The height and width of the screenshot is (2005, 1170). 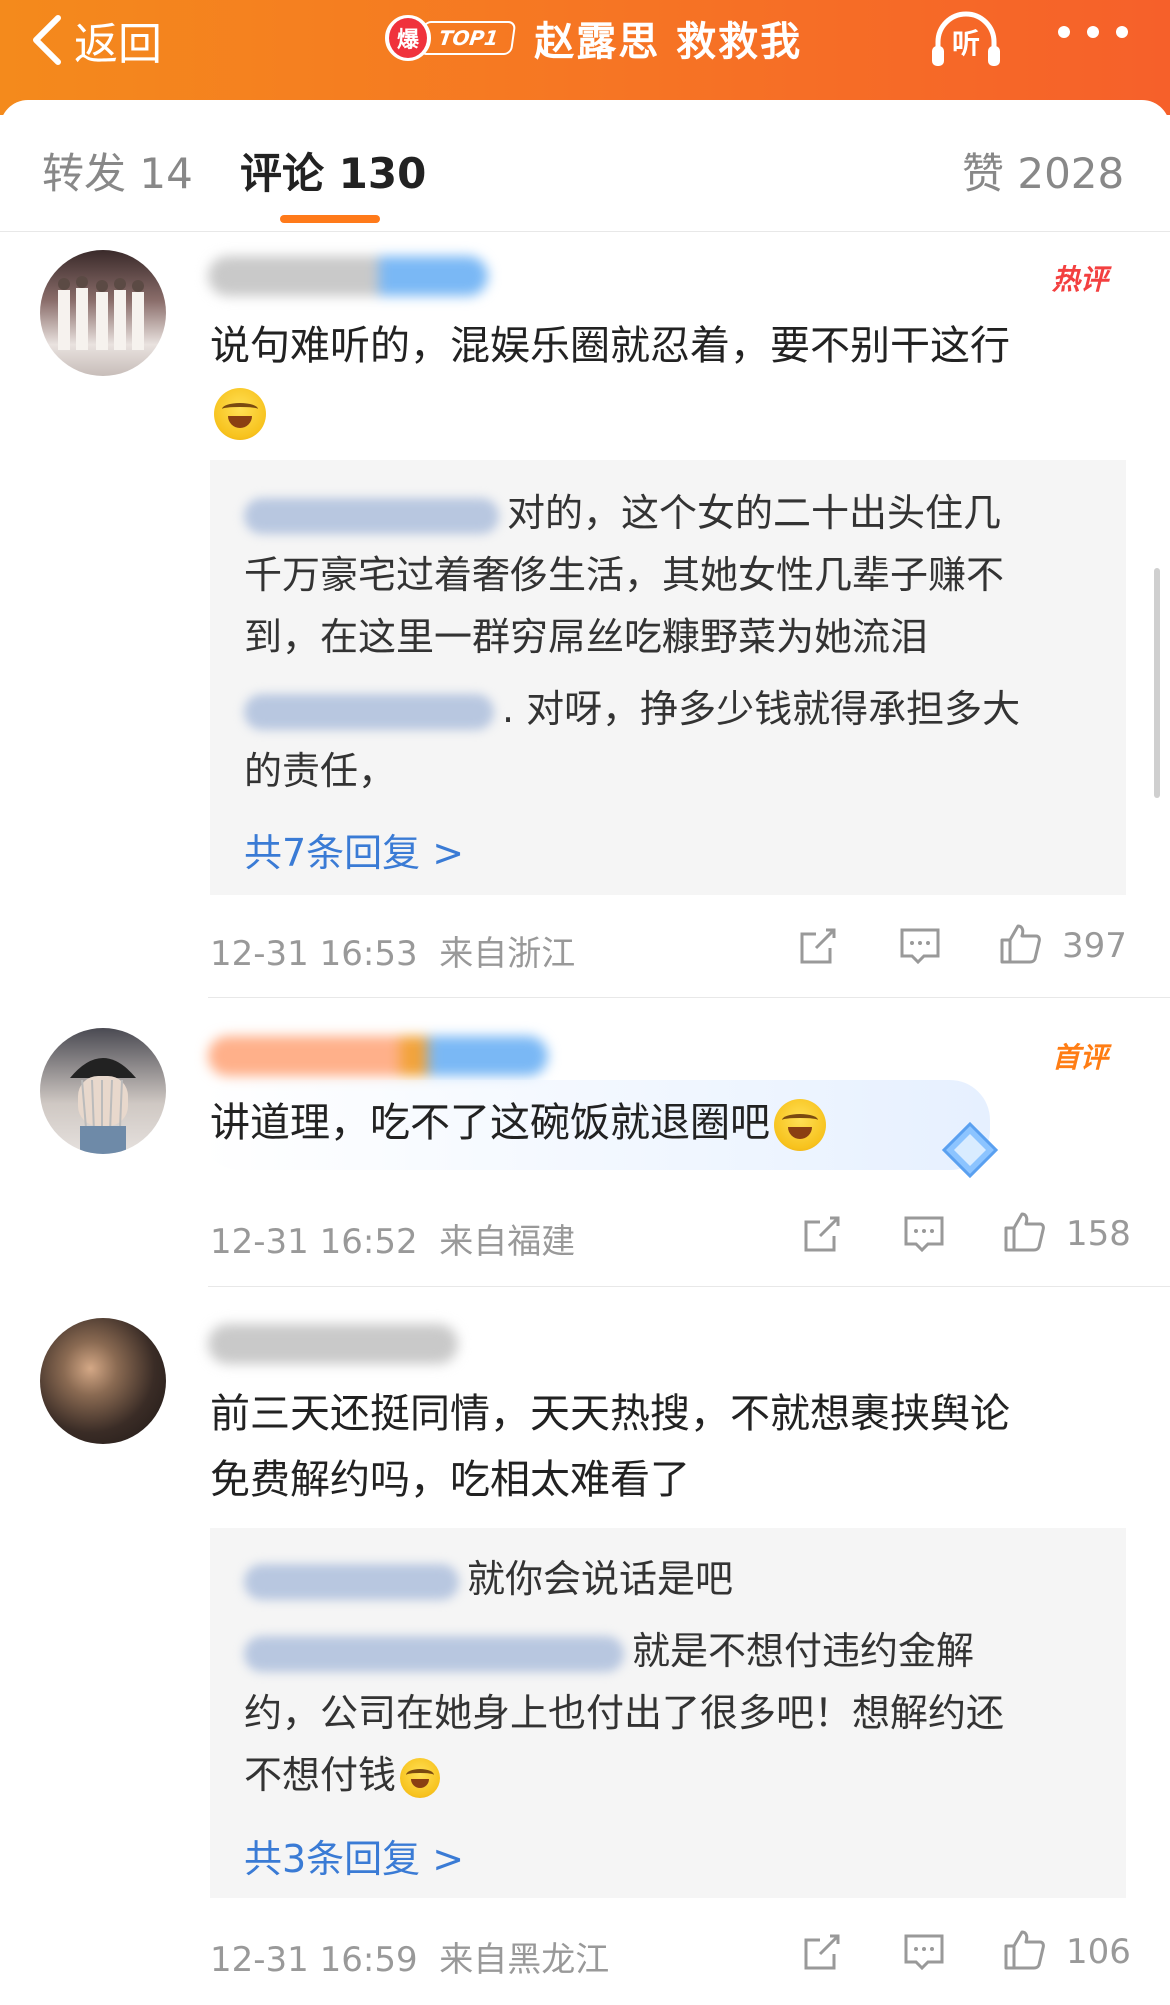 I want to click on reply-line: 就是不想付违约金解, so click(x=669, y=1651).